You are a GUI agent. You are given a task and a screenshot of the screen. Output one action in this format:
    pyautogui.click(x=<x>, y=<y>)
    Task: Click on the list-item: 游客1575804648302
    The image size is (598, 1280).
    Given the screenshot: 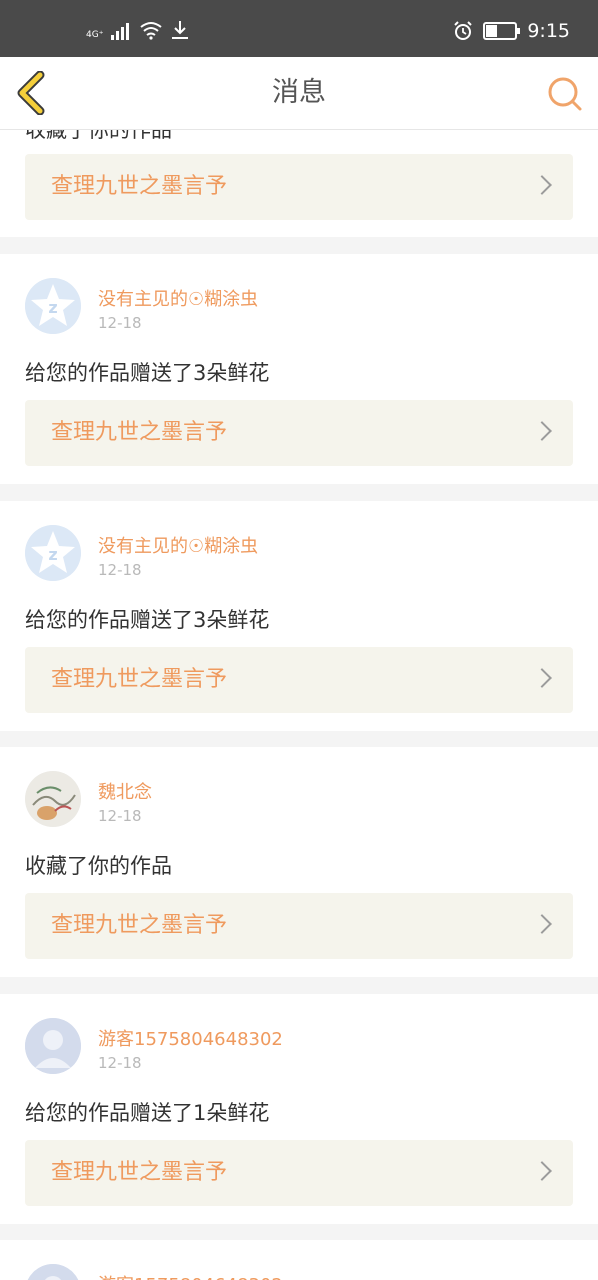 What is the action you would take?
    pyautogui.click(x=299, y=1260)
    